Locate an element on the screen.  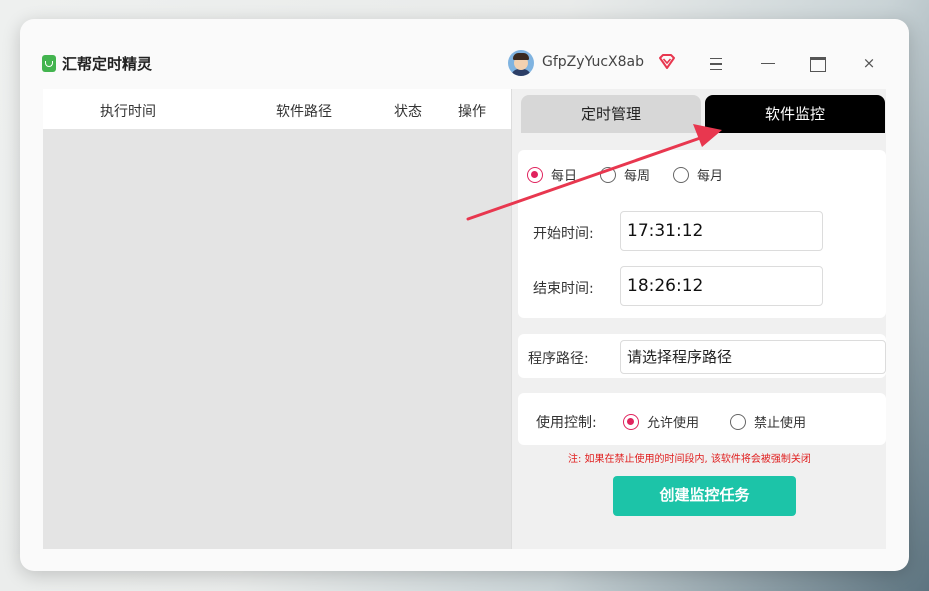
program-path-input: 请选择程序路径 is located at coordinates (753, 357).